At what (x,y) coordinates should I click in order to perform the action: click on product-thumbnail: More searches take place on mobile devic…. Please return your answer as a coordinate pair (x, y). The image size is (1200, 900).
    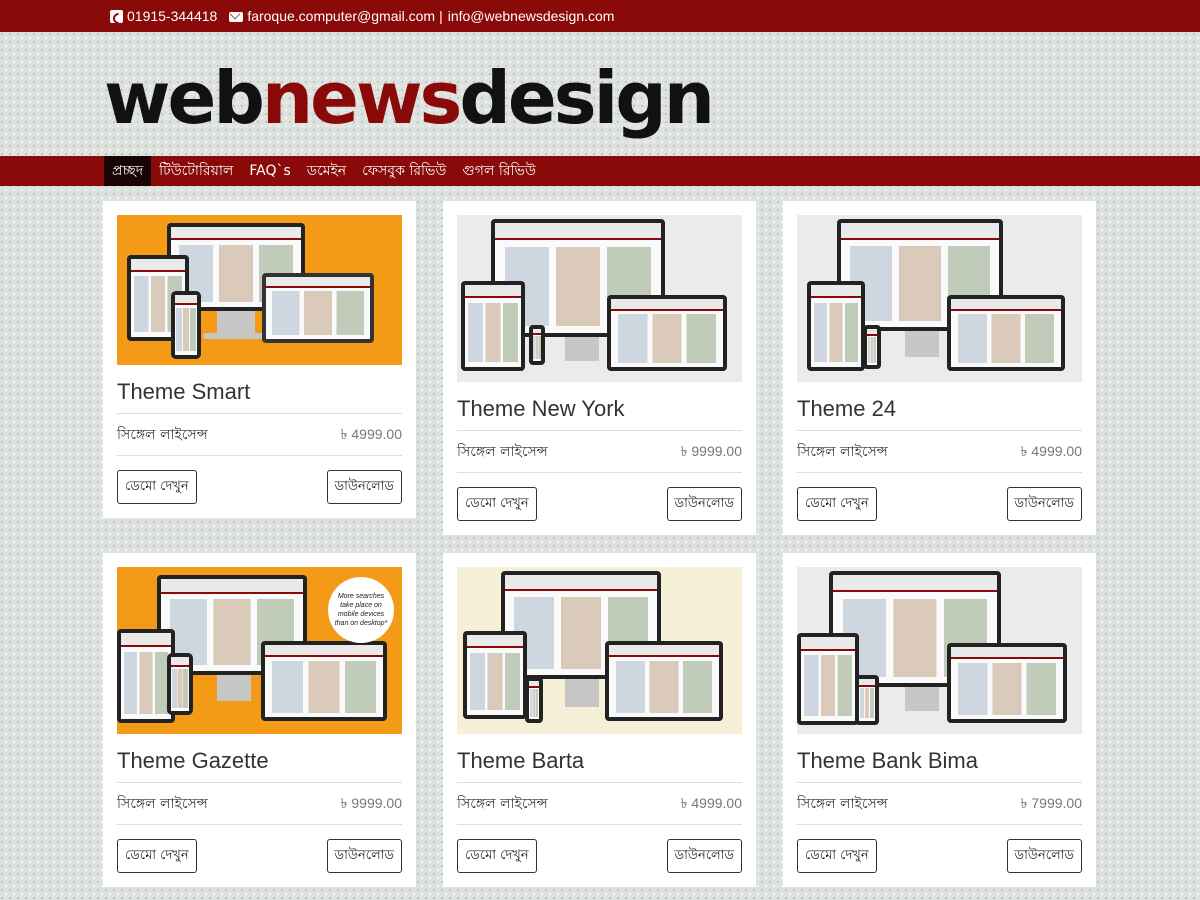
    Looking at the image, I should click on (259, 650).